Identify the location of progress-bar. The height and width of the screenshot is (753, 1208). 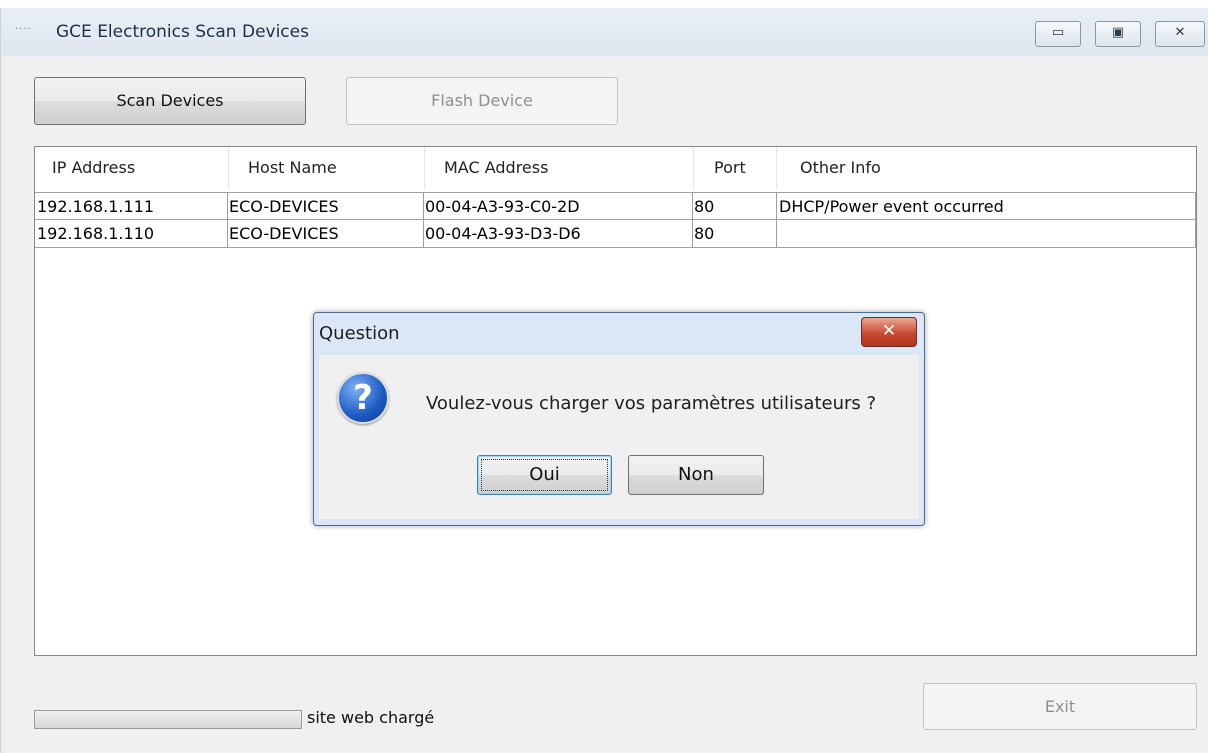
(168, 719).